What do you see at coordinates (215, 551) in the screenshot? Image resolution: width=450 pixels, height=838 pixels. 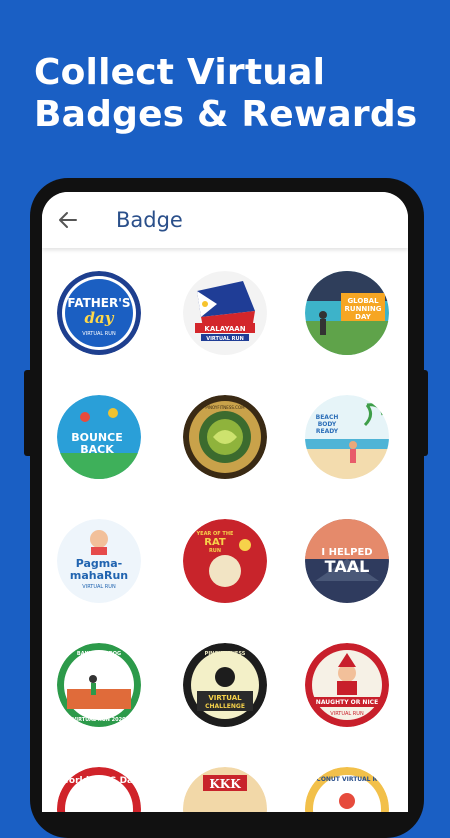 I see `badge-year-of-the-rat-text3: RUN` at bounding box center [215, 551].